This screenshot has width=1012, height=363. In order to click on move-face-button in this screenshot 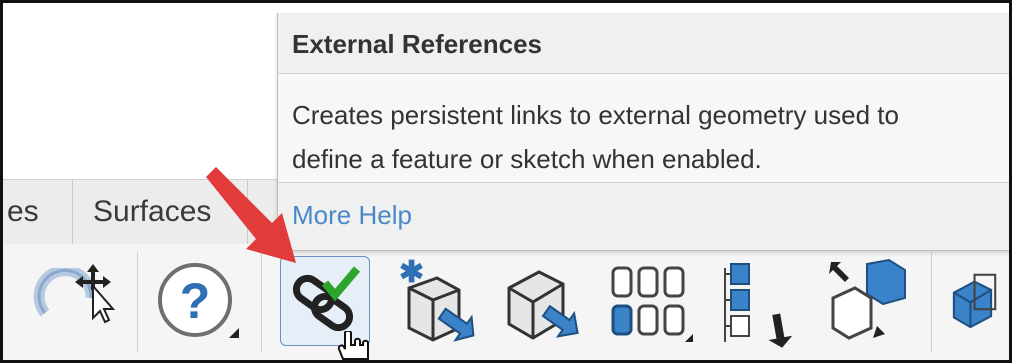, I will do `click(868, 303)`.